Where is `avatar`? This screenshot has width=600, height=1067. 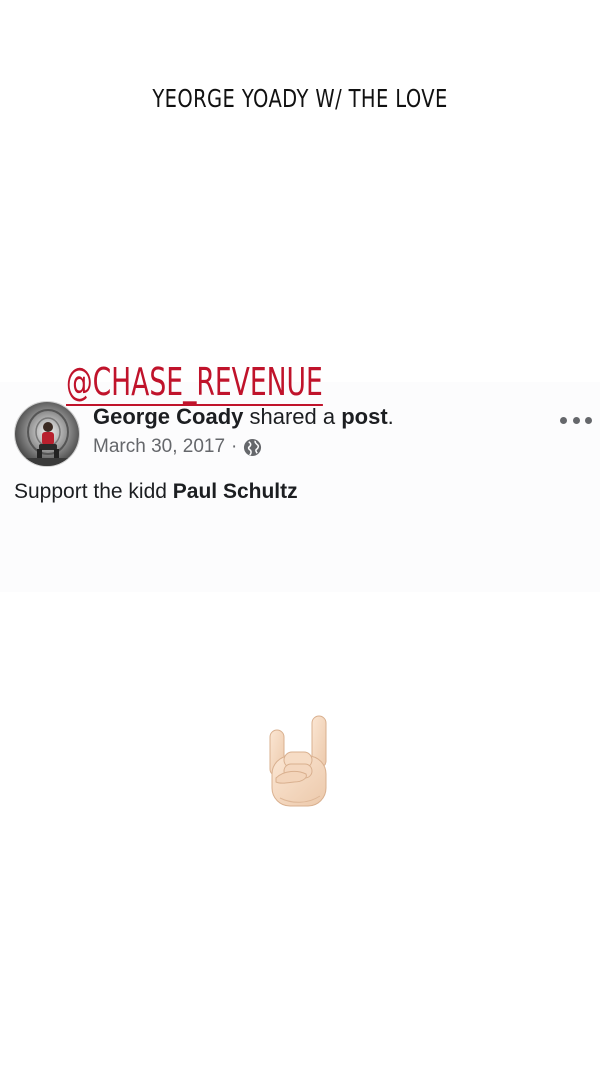 avatar is located at coordinates (47, 434).